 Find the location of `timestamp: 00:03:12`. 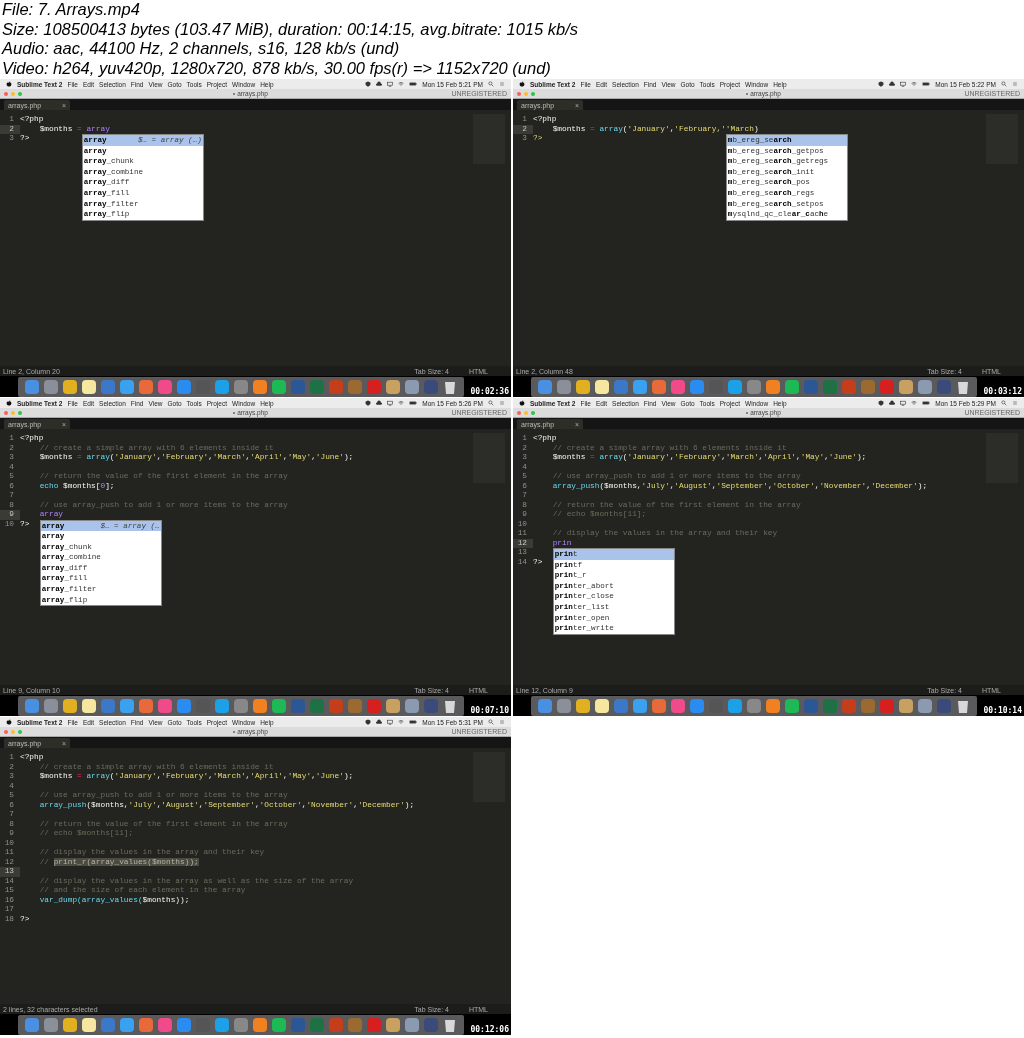

timestamp: 00:03:12 is located at coordinates (1002, 391).